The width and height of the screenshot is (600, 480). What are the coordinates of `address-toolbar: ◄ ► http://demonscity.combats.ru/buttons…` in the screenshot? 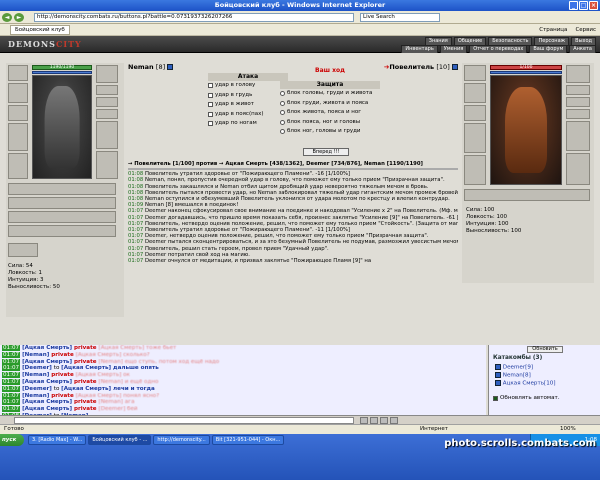 It's located at (300, 17).